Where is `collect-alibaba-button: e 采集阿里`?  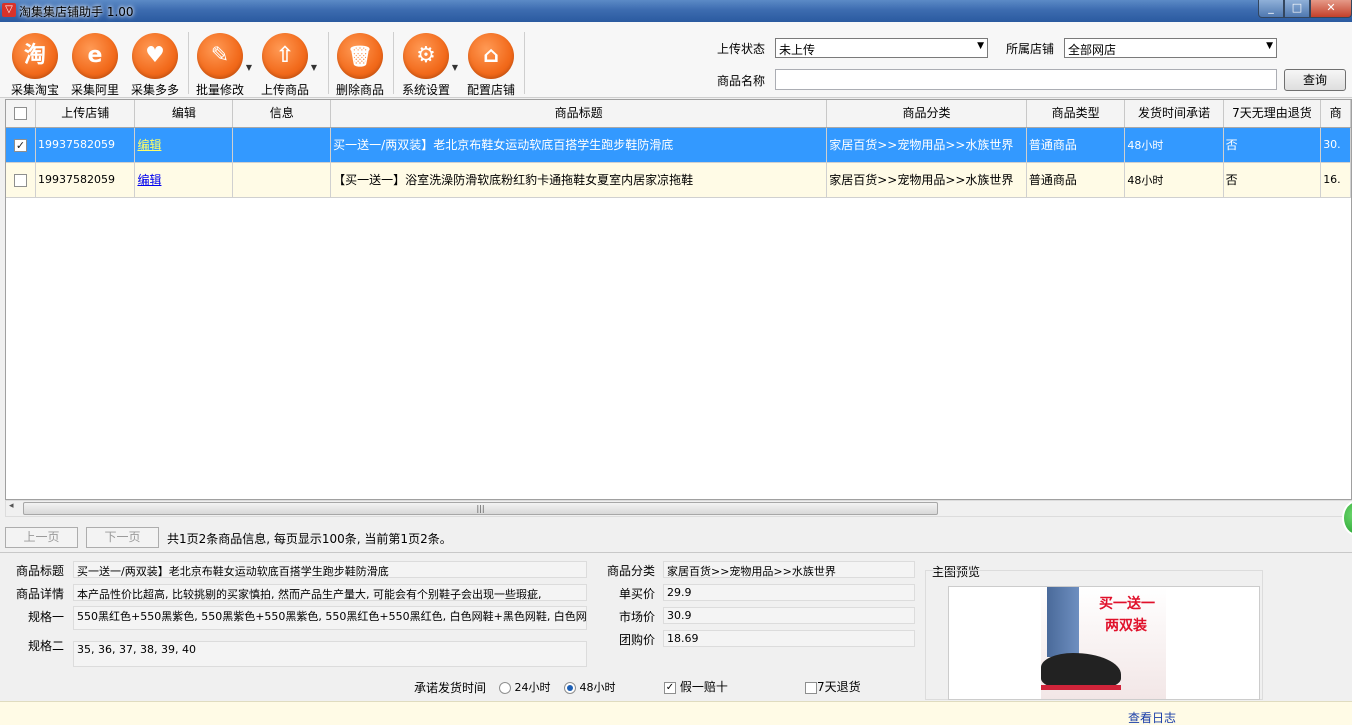 collect-alibaba-button: e 采集阿里 is located at coordinates (95, 65).